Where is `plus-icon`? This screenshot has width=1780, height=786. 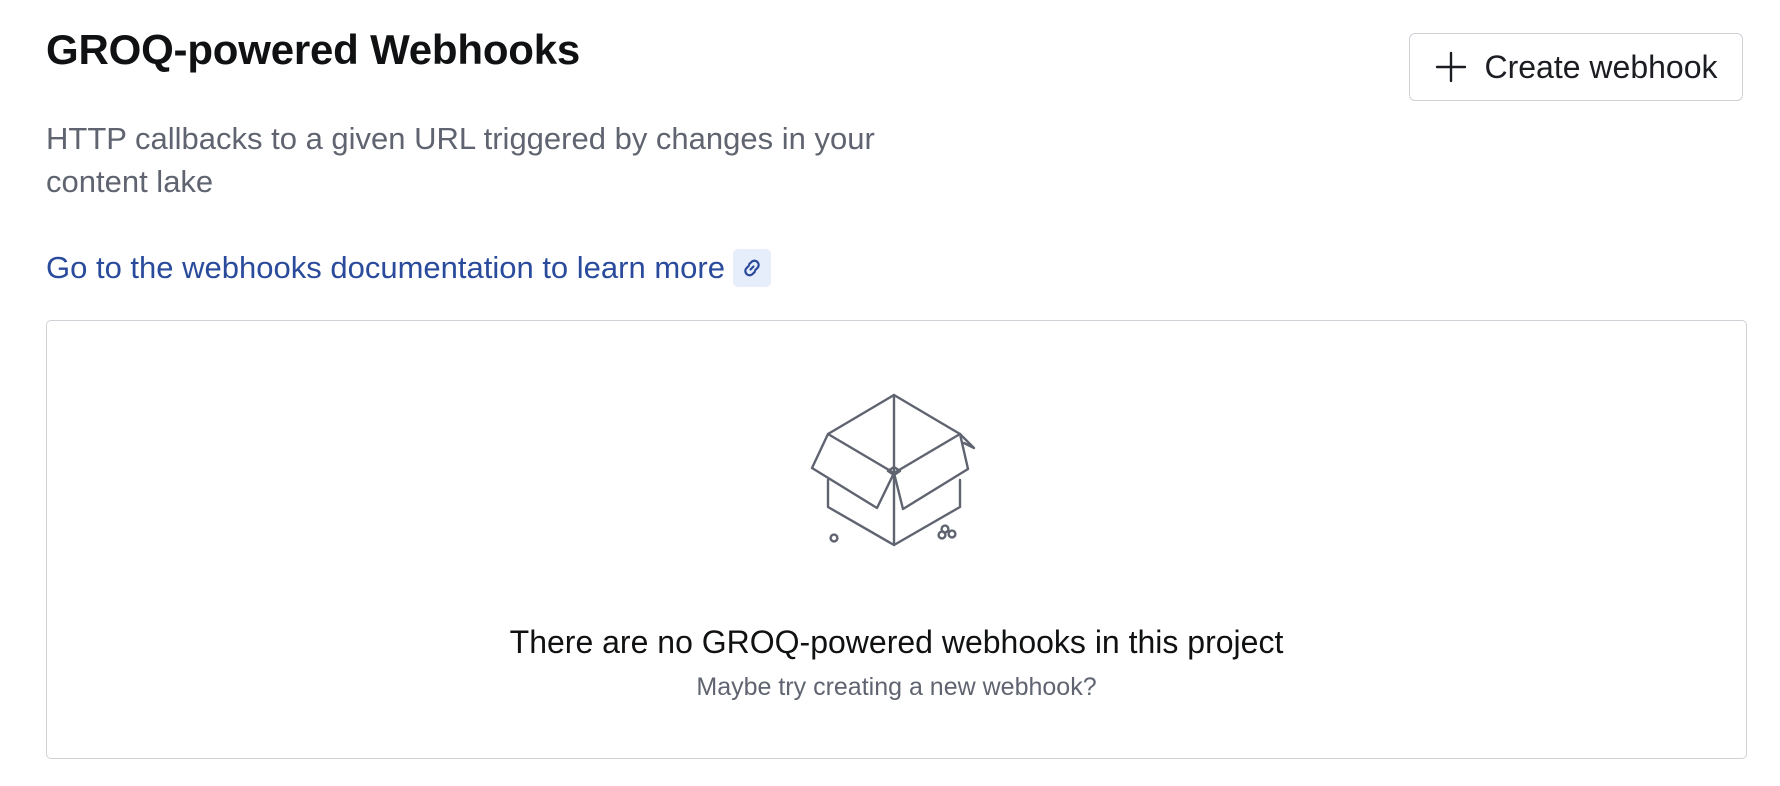
plus-icon is located at coordinates (1451, 67).